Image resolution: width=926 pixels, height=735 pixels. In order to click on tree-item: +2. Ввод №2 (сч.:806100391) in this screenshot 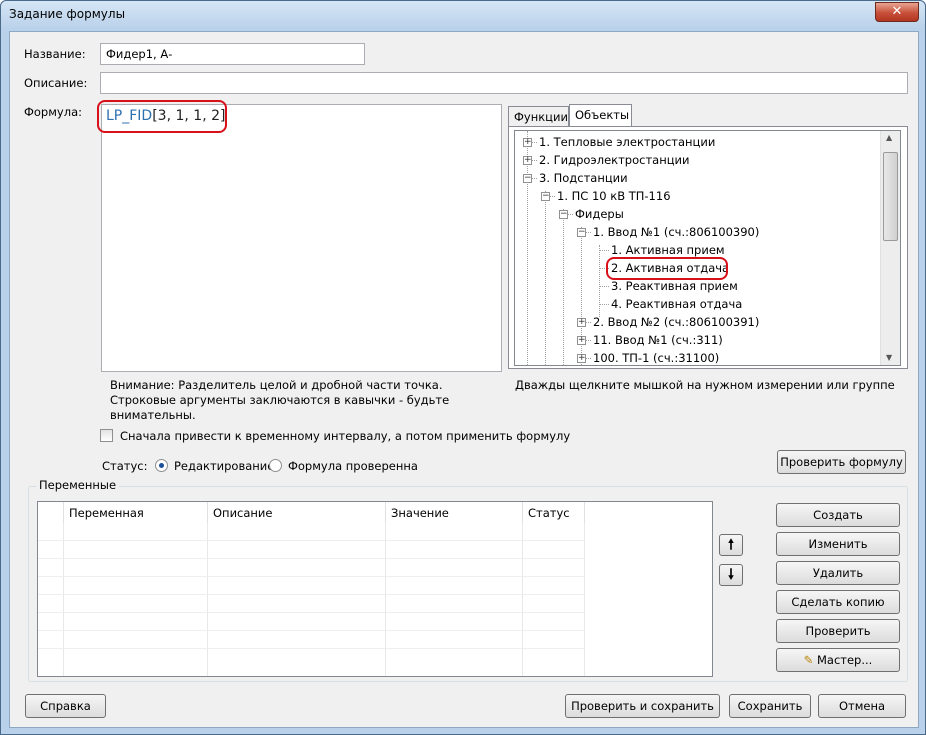, I will do `click(700, 322)`.